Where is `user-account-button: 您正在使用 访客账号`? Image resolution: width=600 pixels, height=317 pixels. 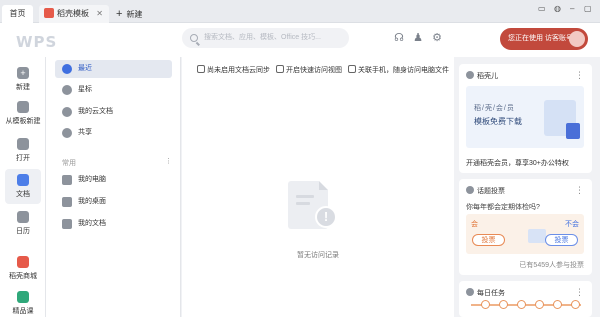
user-account-button: 您正在使用 访客账号 is located at coordinates (544, 39).